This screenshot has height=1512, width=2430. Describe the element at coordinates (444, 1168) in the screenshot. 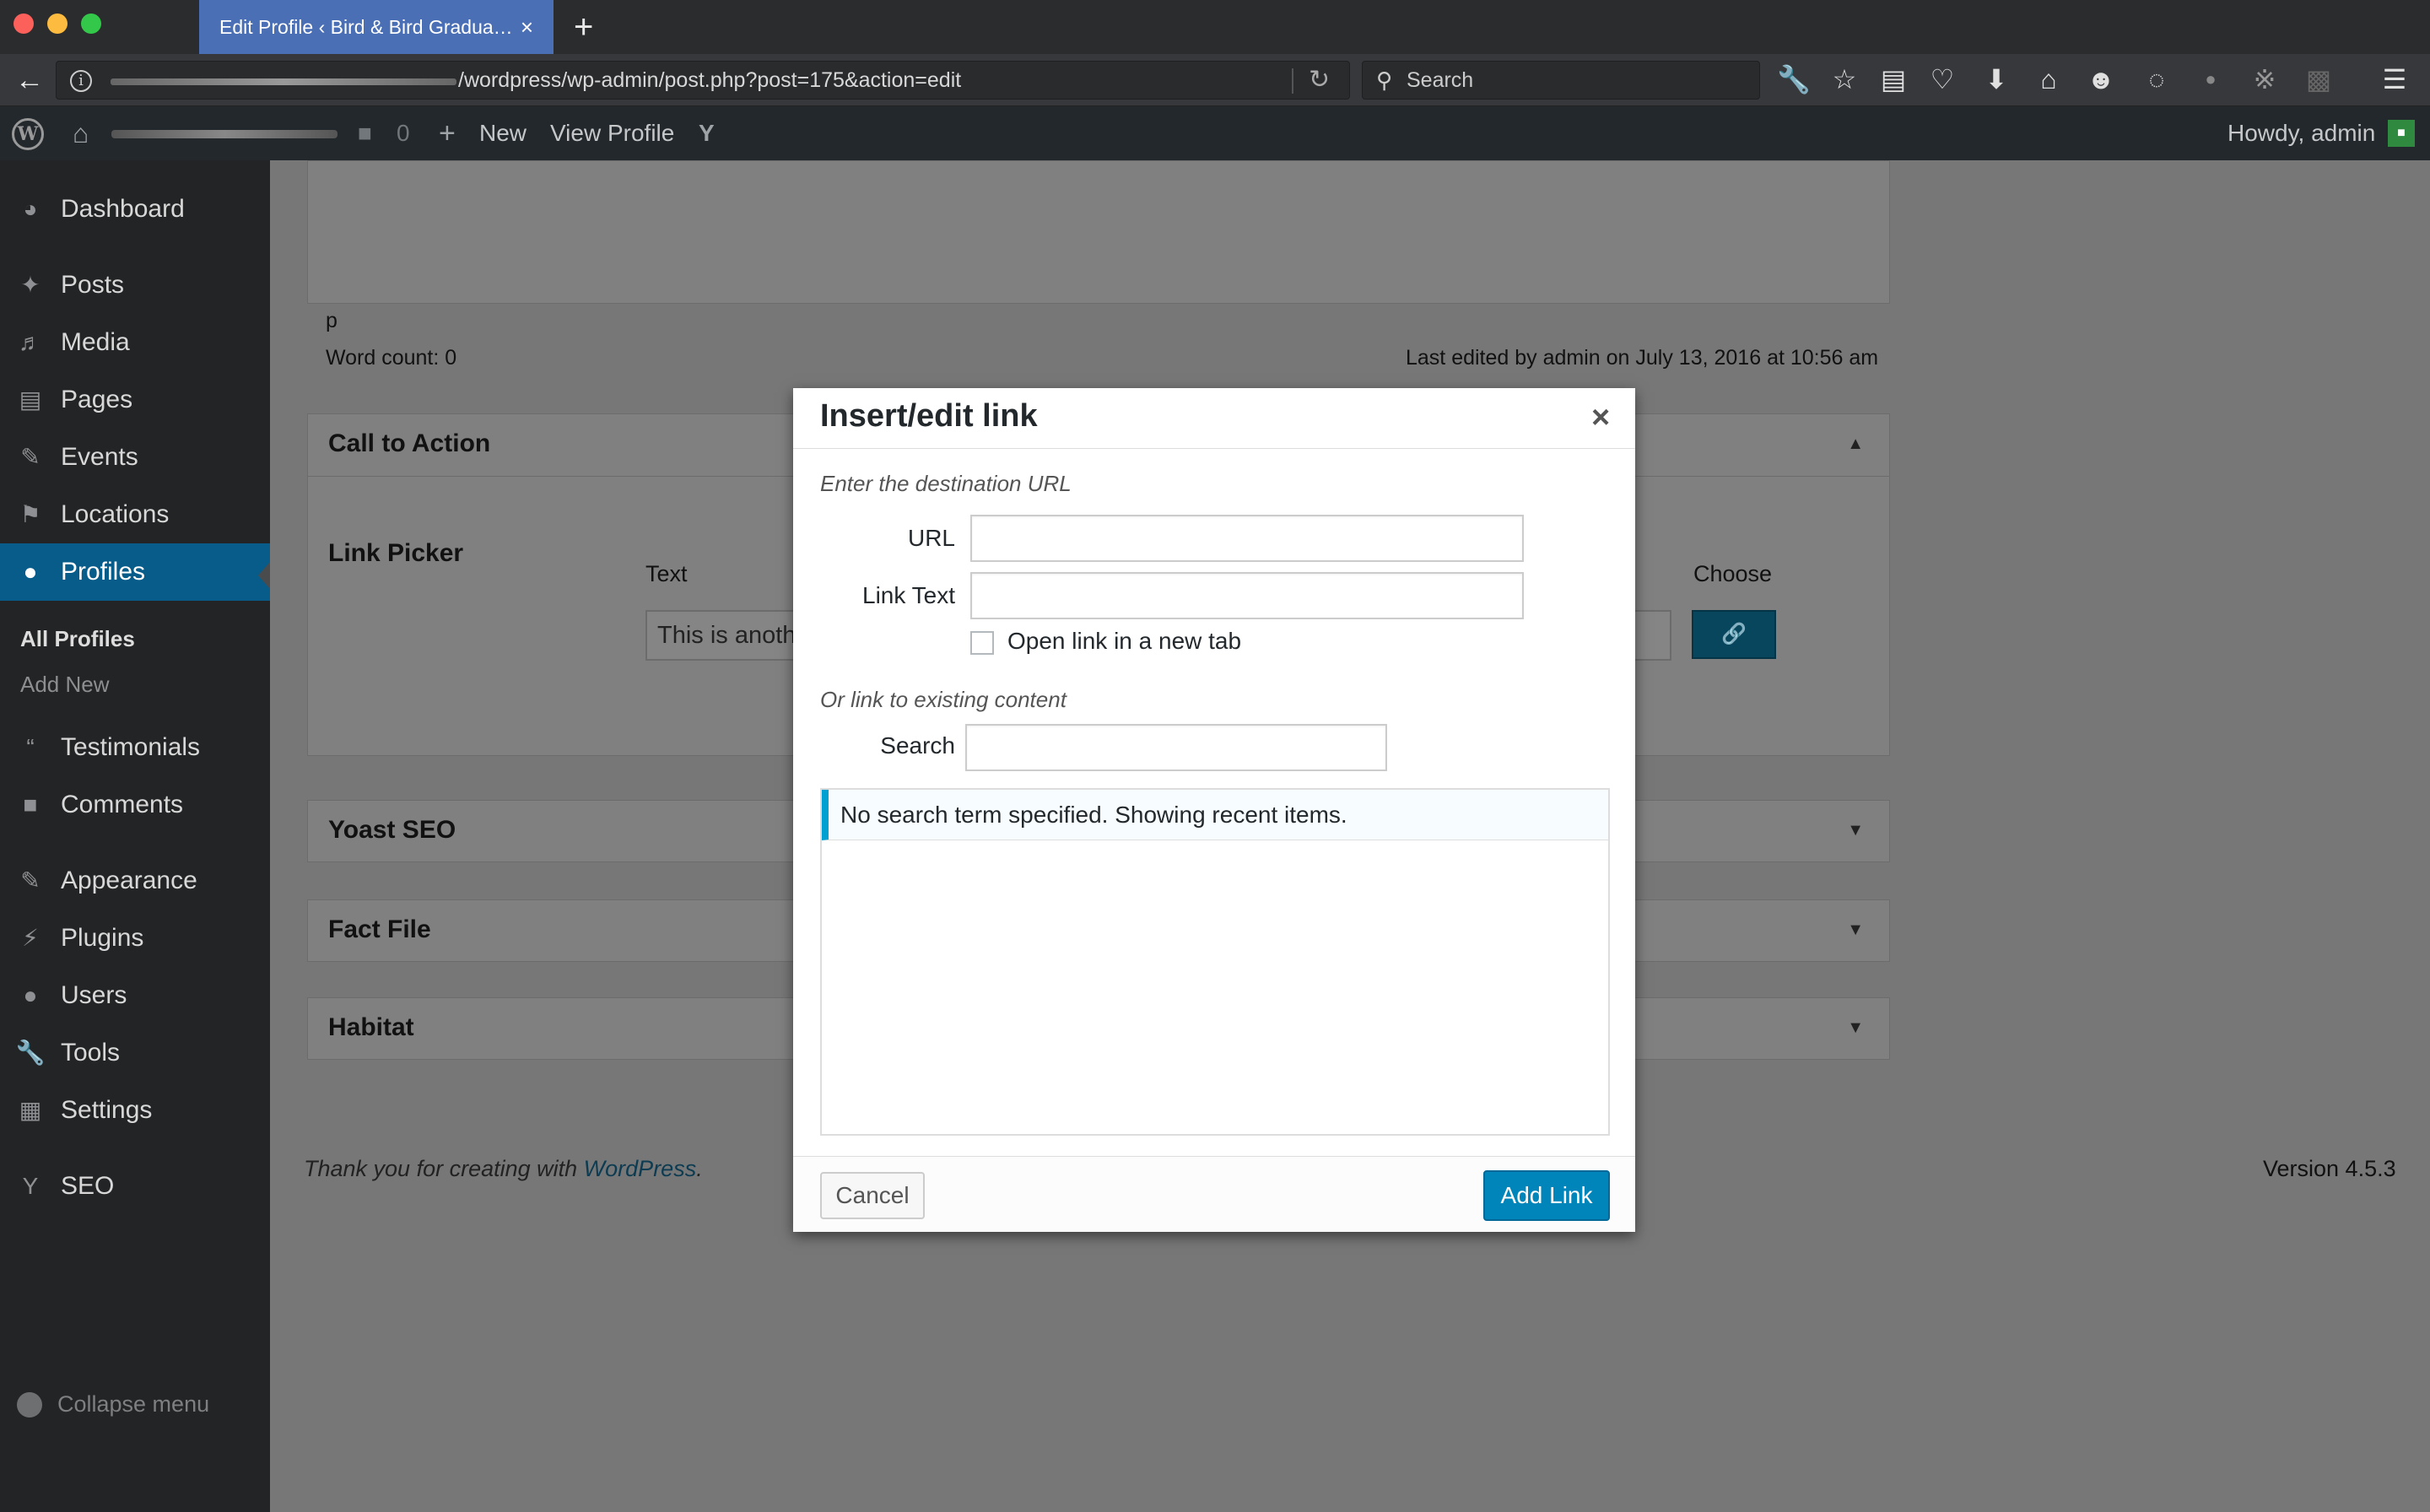

I see `footer-thanks-prefix: Thank you for creating with` at that location.